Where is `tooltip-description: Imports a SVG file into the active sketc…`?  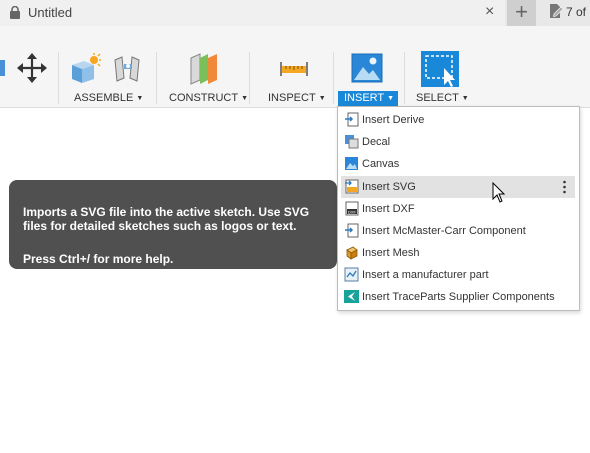 tooltip-description: Imports a SVG file into the active sketc… is located at coordinates (166, 219).